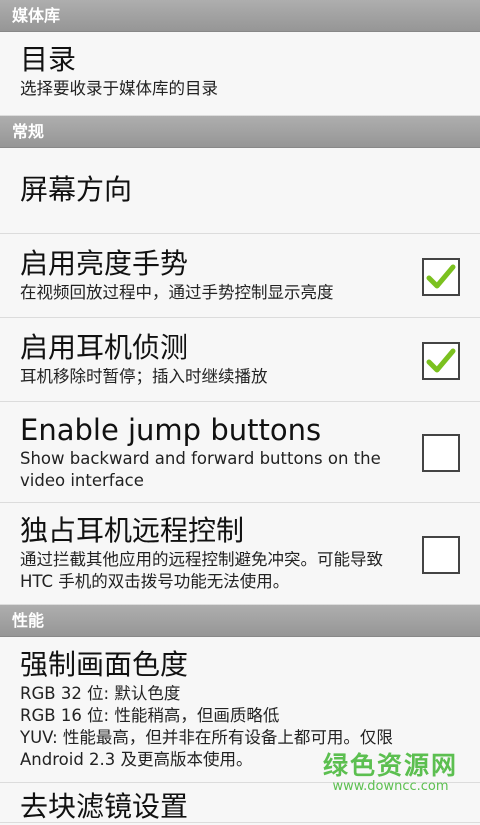 Image resolution: width=480 pixels, height=825 pixels. What do you see at coordinates (104, 664) in the screenshot?
I see `pref-chroma-title: 强制画面色度` at bounding box center [104, 664].